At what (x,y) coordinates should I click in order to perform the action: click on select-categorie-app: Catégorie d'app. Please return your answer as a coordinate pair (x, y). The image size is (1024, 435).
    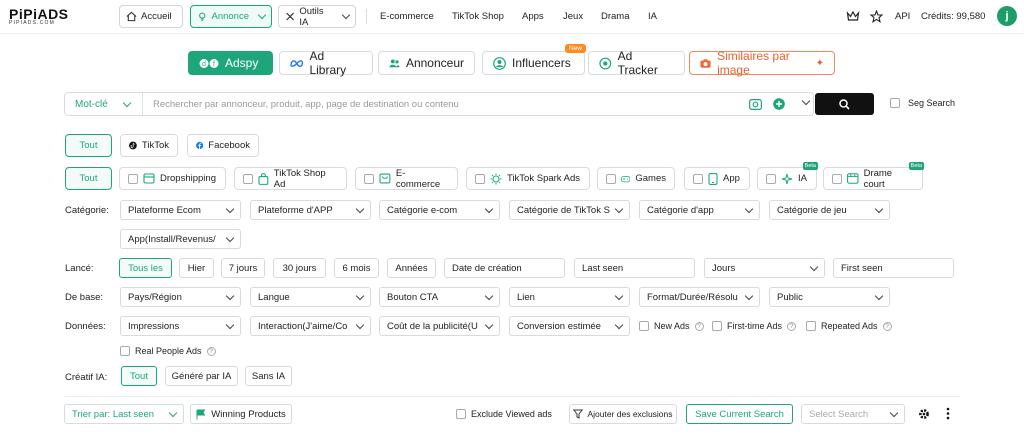
    Looking at the image, I should click on (699, 210).